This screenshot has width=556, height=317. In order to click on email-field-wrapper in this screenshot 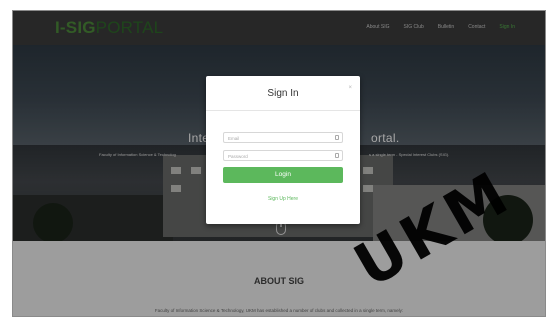, I will do `click(283, 137)`.